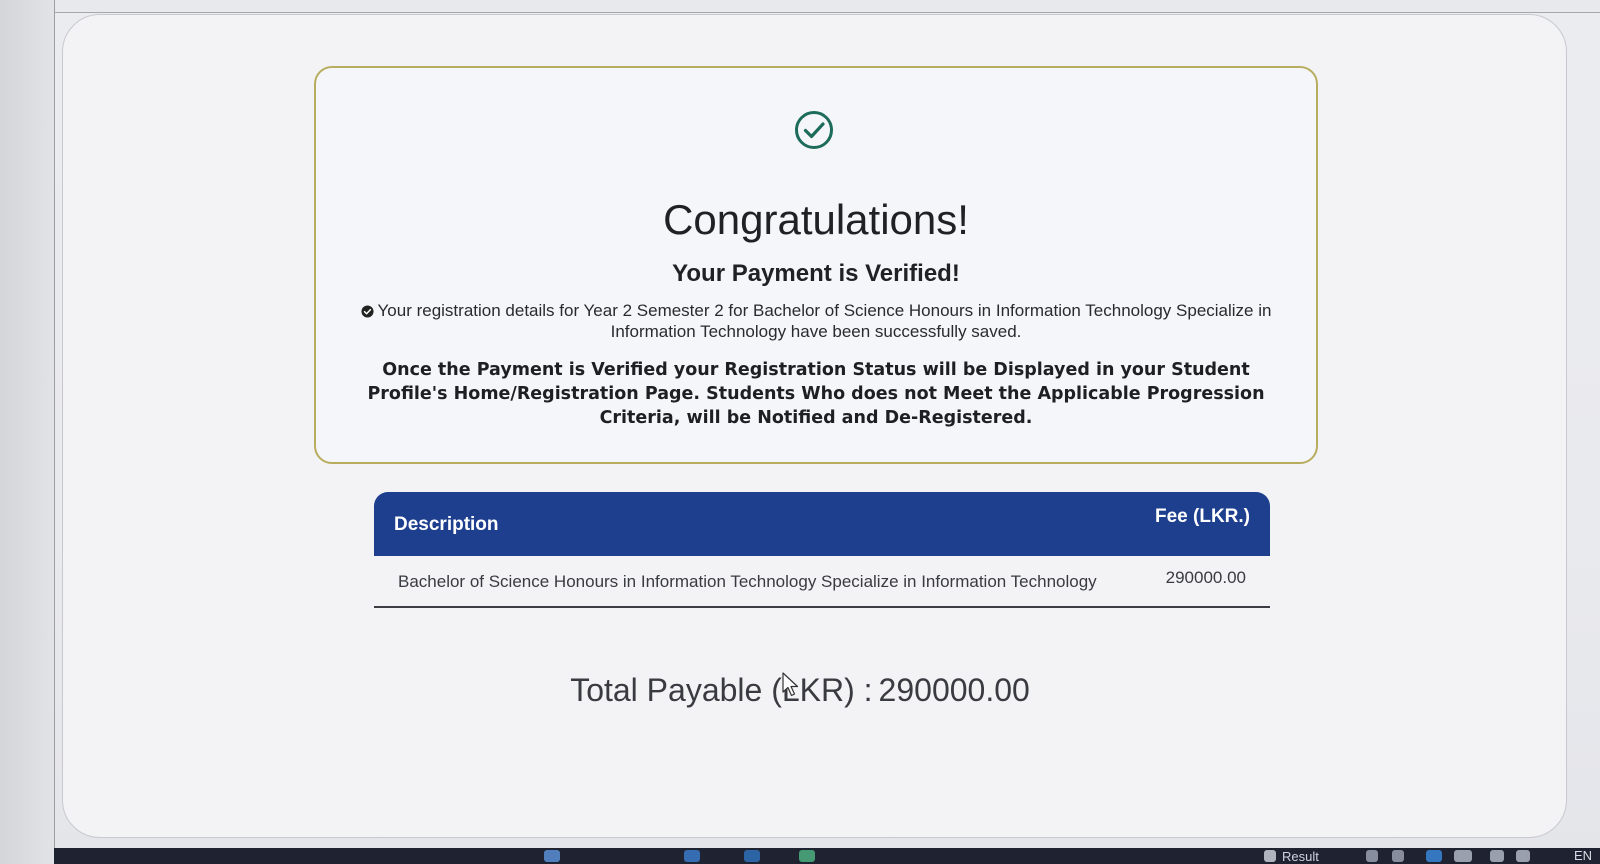 The height and width of the screenshot is (864, 1600). What do you see at coordinates (1523, 856) in the screenshot?
I see `volume-icon` at bounding box center [1523, 856].